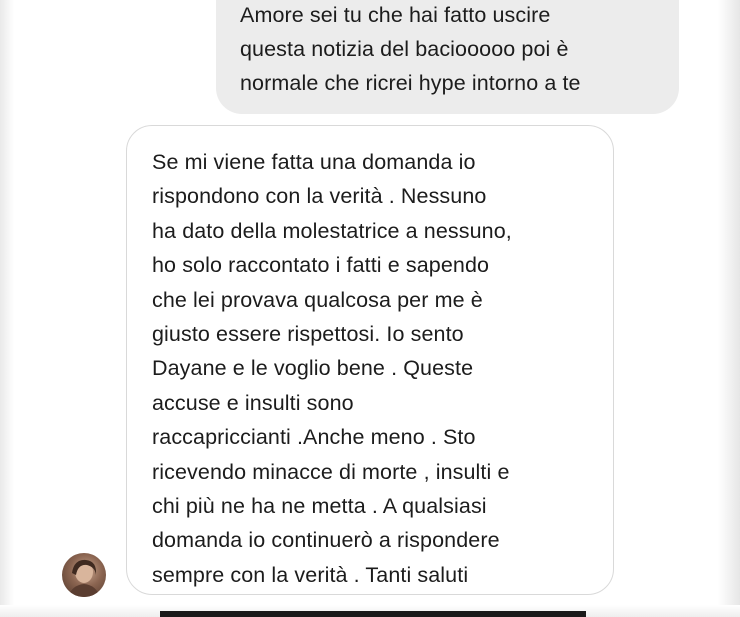 This screenshot has width=740, height=617. Describe the element at coordinates (319, 196) in the screenshot. I see `received-message-line: rispondono con la verità . Nessuno` at that location.